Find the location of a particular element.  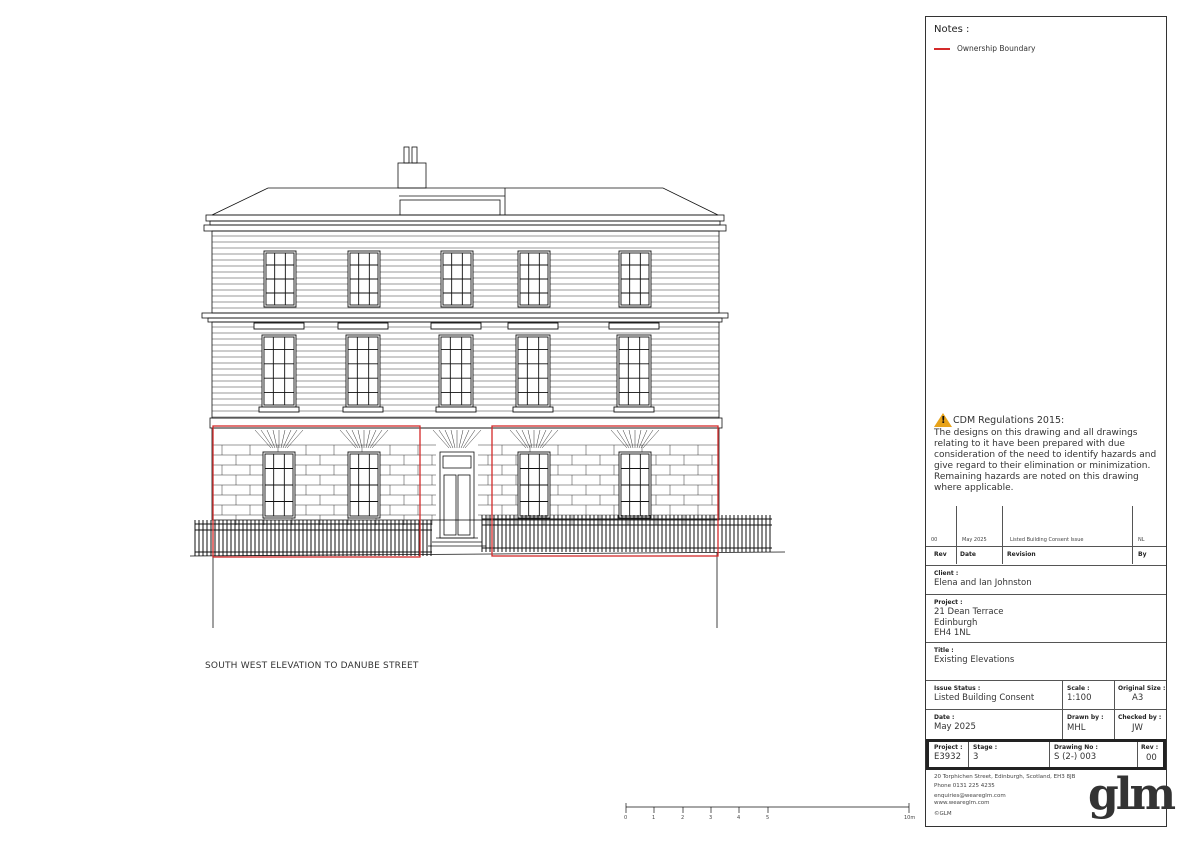

project-line3: EH4 1NL is located at coordinates (952, 633).